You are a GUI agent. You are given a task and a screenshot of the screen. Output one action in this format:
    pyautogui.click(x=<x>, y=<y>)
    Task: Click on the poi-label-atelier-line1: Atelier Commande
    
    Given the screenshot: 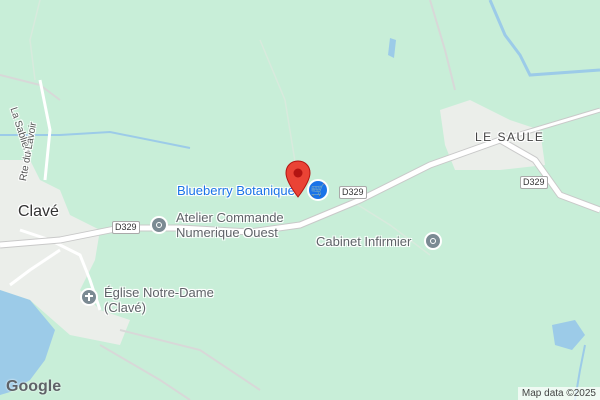 What is the action you would take?
    pyautogui.click(x=230, y=217)
    